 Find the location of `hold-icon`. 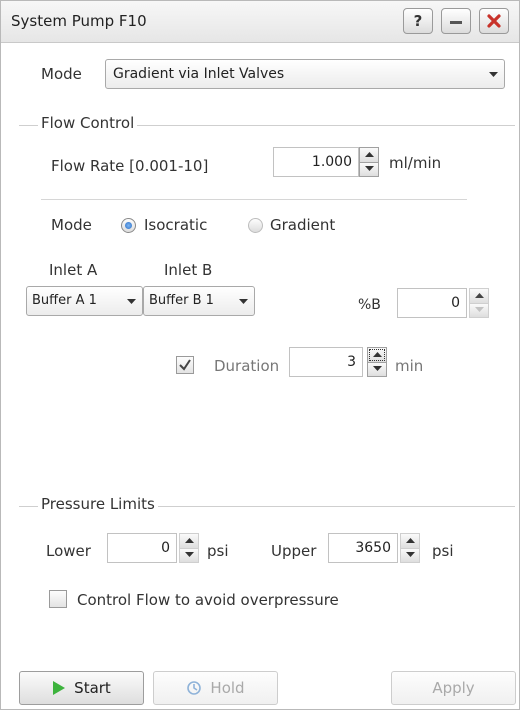

hold-icon is located at coordinates (194, 688).